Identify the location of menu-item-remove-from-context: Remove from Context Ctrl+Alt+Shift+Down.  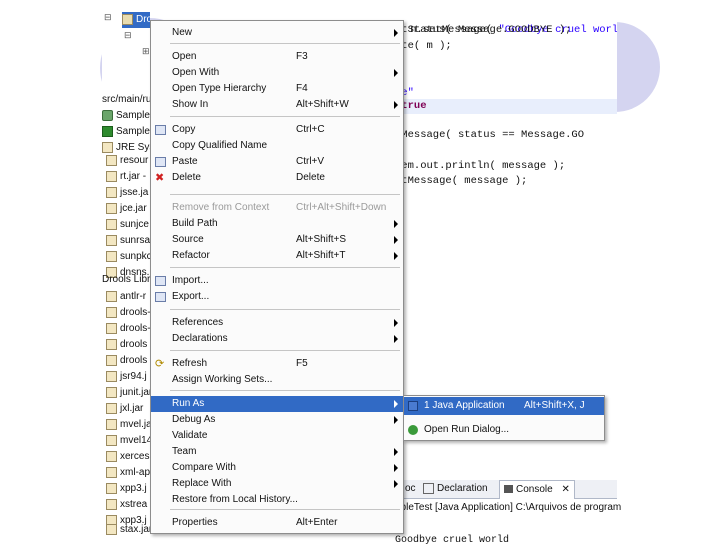
(279, 207).